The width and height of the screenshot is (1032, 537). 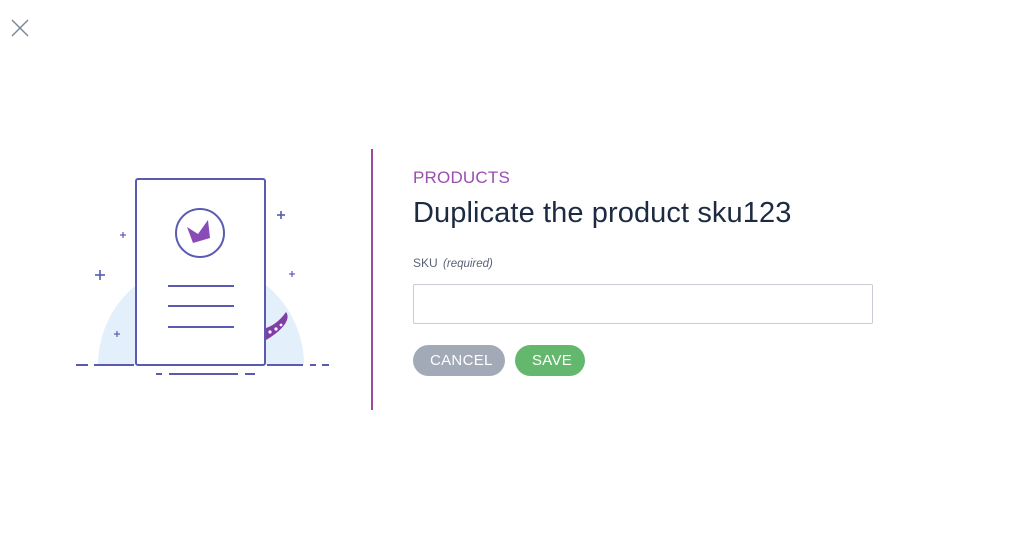 I want to click on close-icon, so click(x=20, y=28).